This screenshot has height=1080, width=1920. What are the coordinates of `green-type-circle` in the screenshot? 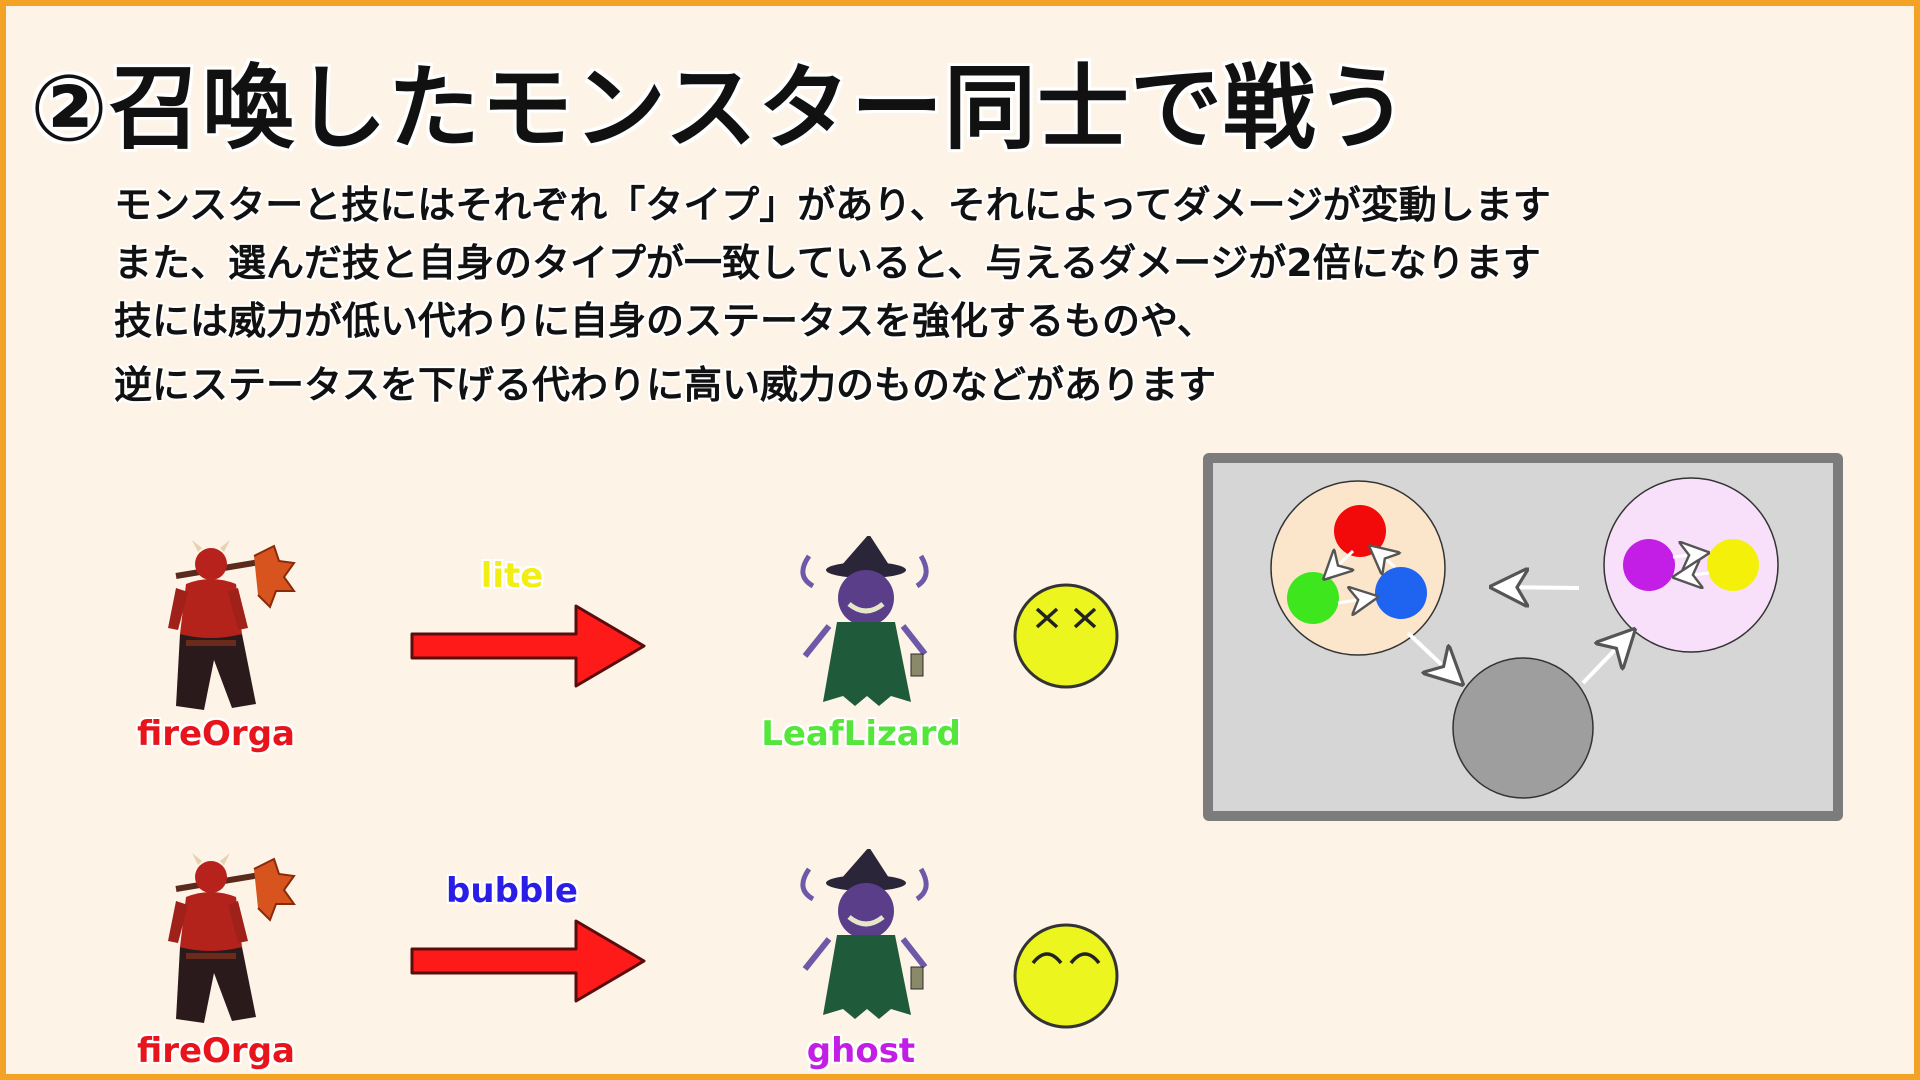 It's located at (1313, 598).